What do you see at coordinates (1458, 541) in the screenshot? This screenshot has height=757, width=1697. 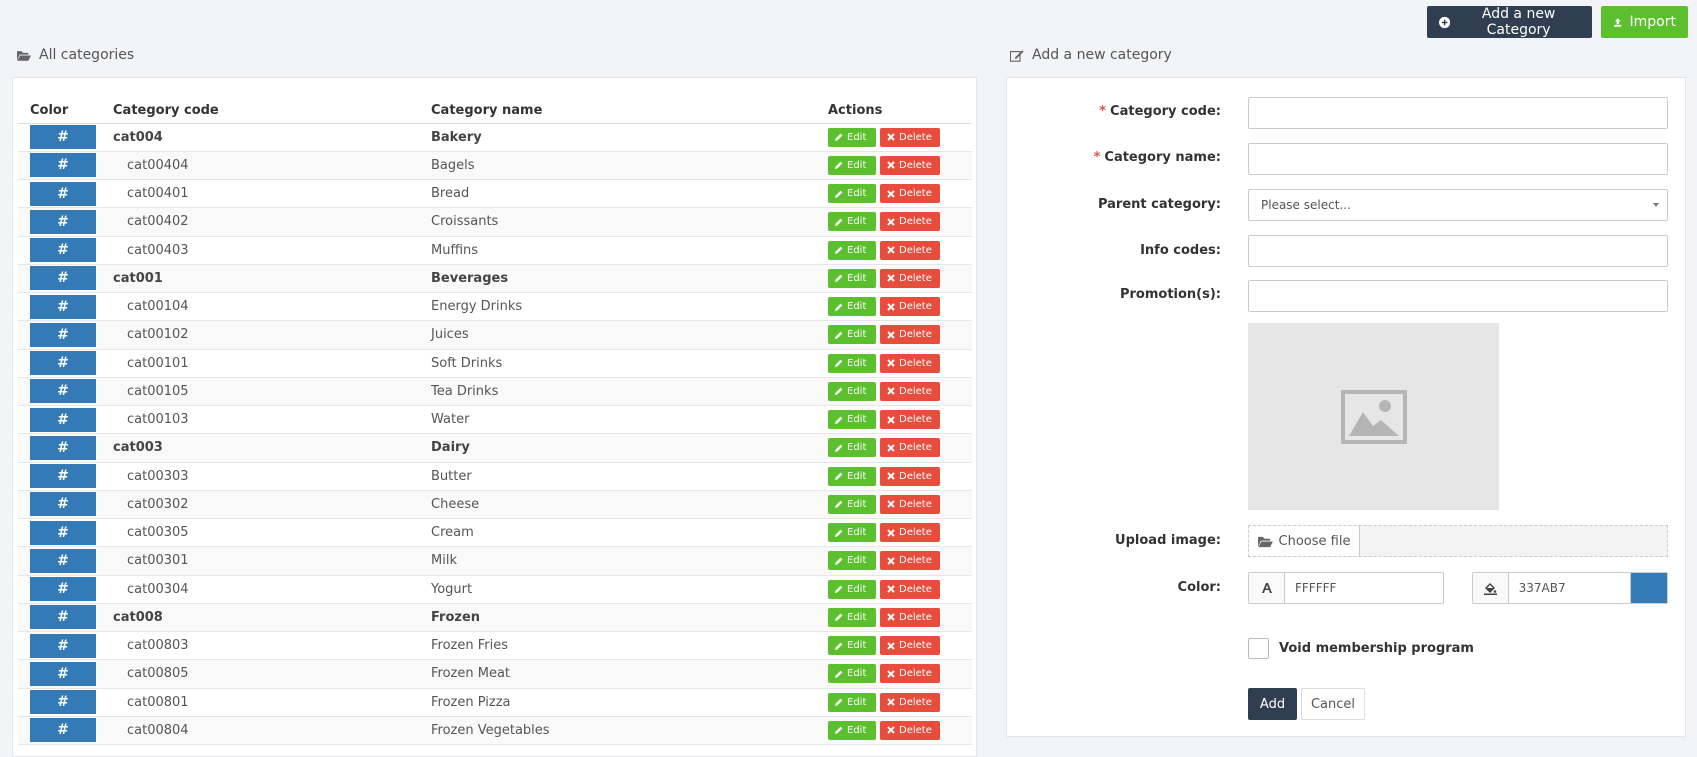 I see `upload-image-field: Choose file` at bounding box center [1458, 541].